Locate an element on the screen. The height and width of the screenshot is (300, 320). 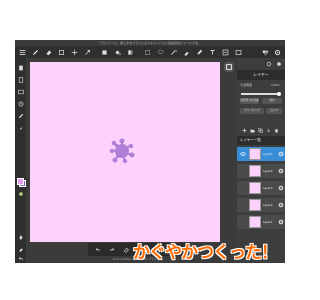
rectangle-icon is located at coordinates (61, 52).